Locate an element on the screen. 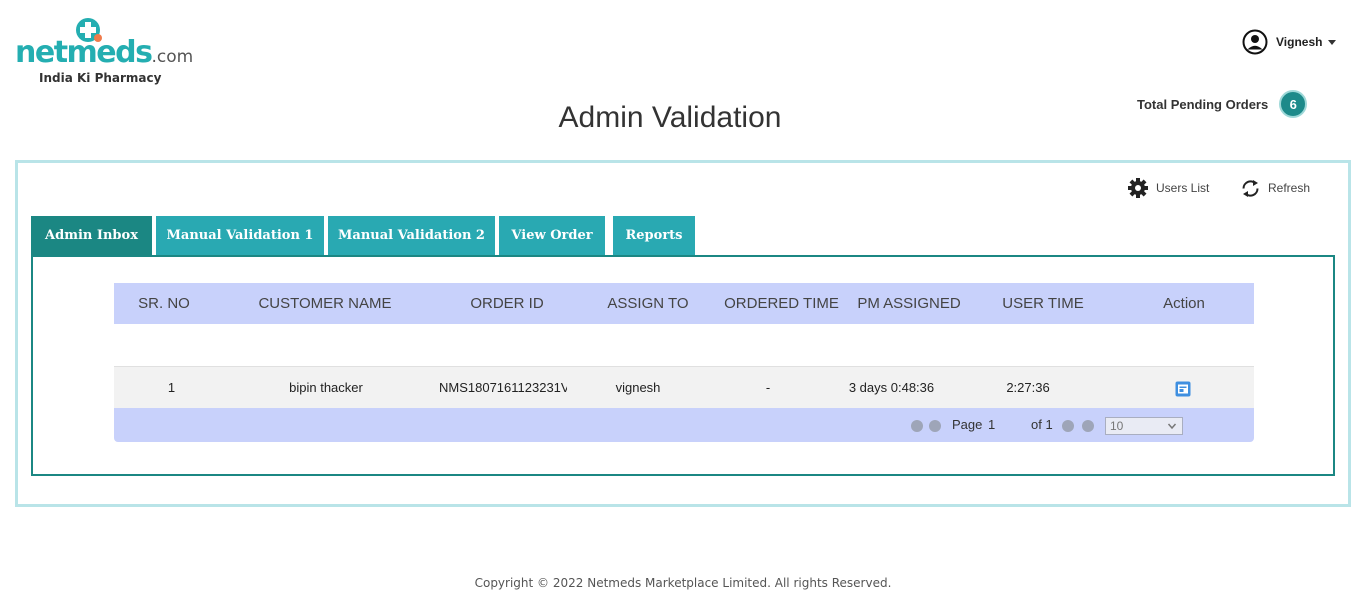 This screenshot has height=604, width=1366. netmeds-logo: netmeds.com India Ki Pharmacy is located at coordinates (104, 50).